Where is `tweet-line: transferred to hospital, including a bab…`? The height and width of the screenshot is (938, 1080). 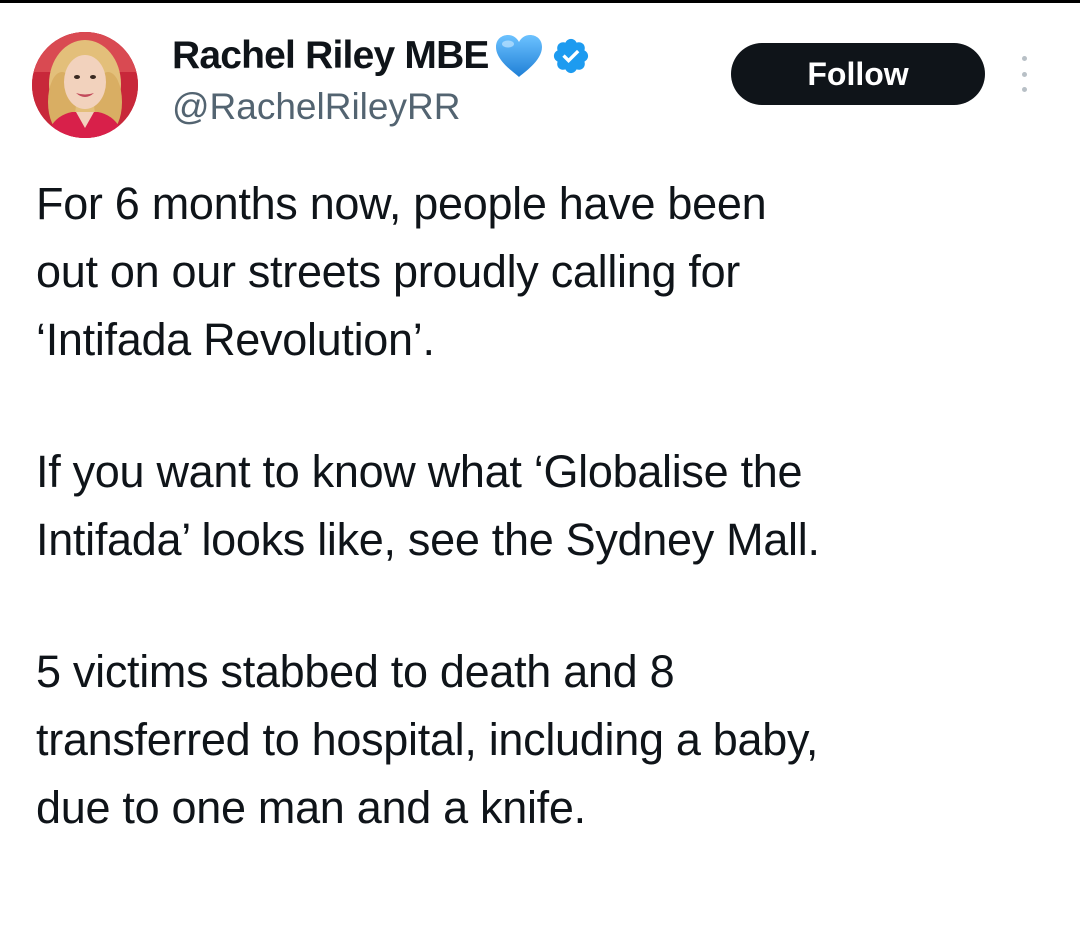
tweet-line: transferred to hospital, including a bab… is located at coordinates (427, 739).